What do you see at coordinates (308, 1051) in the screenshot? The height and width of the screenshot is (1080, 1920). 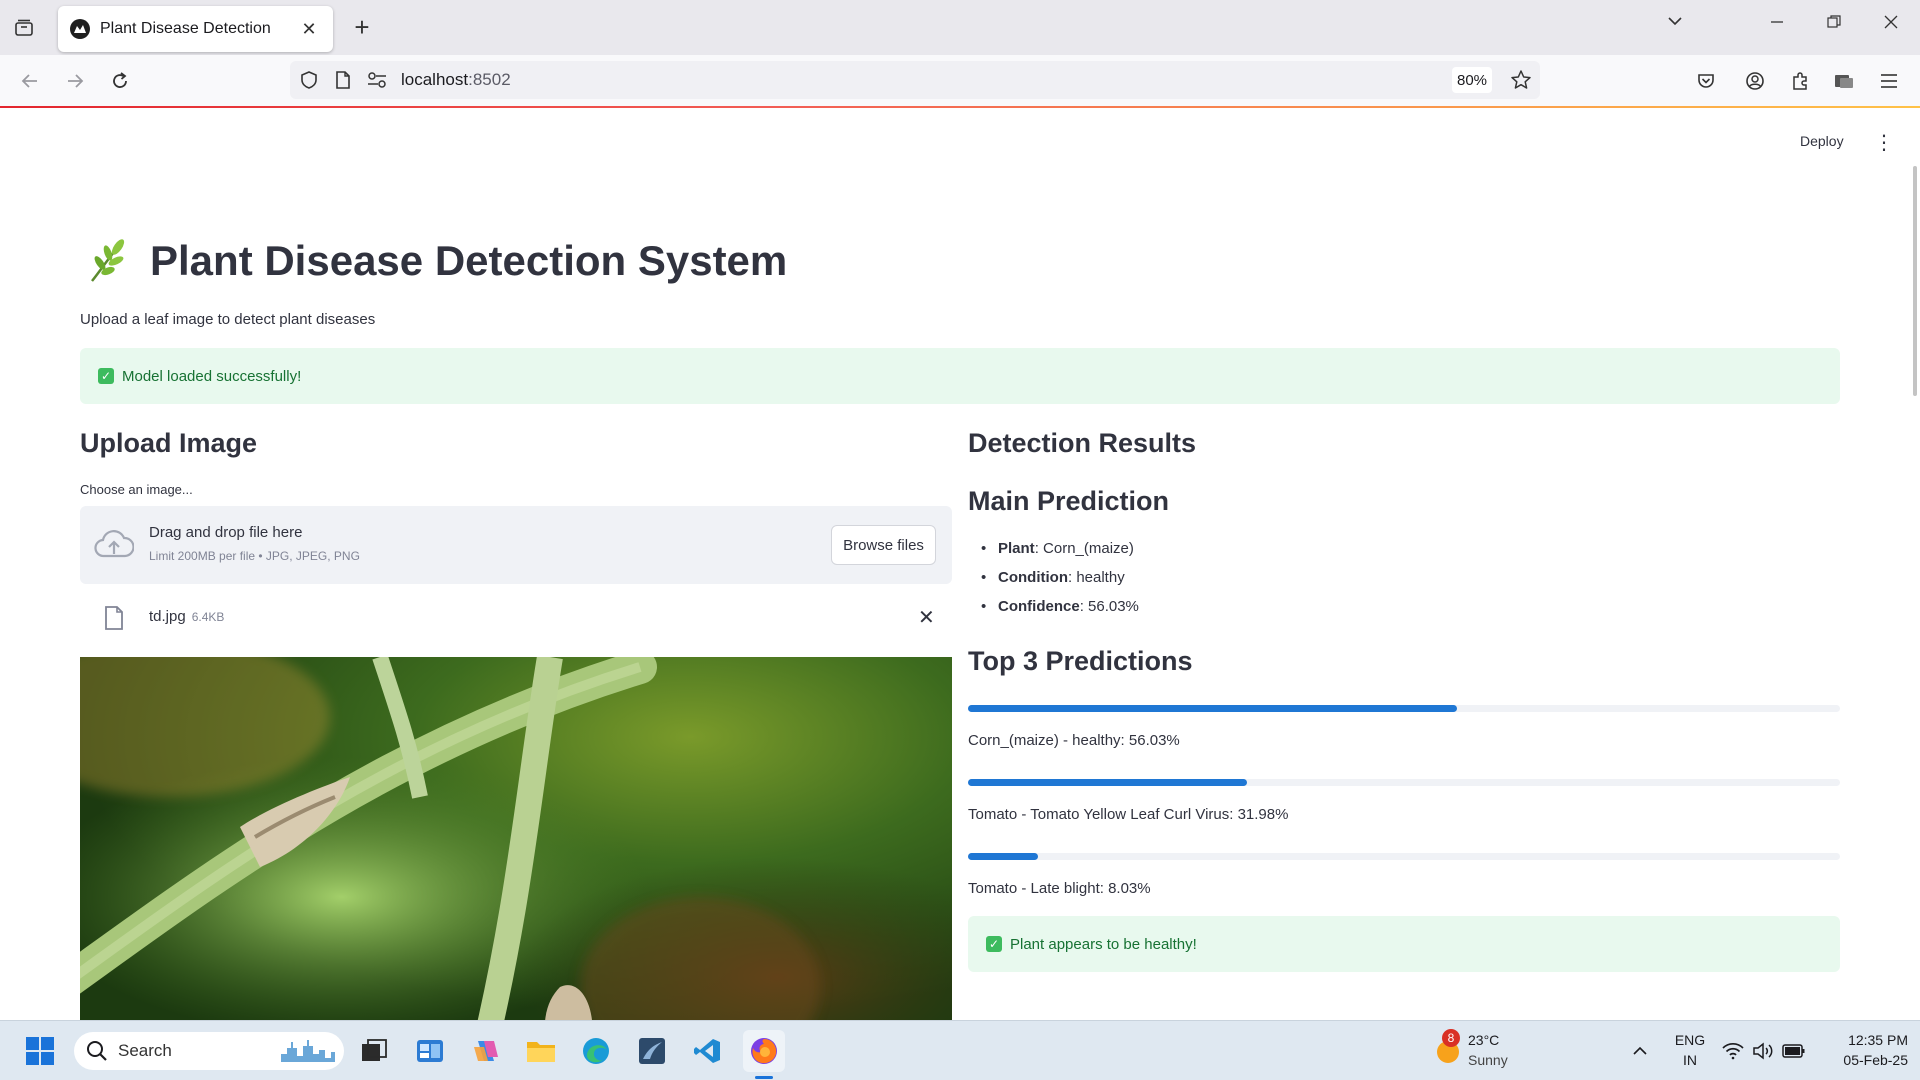 I see `search-highlight-city-icon` at bounding box center [308, 1051].